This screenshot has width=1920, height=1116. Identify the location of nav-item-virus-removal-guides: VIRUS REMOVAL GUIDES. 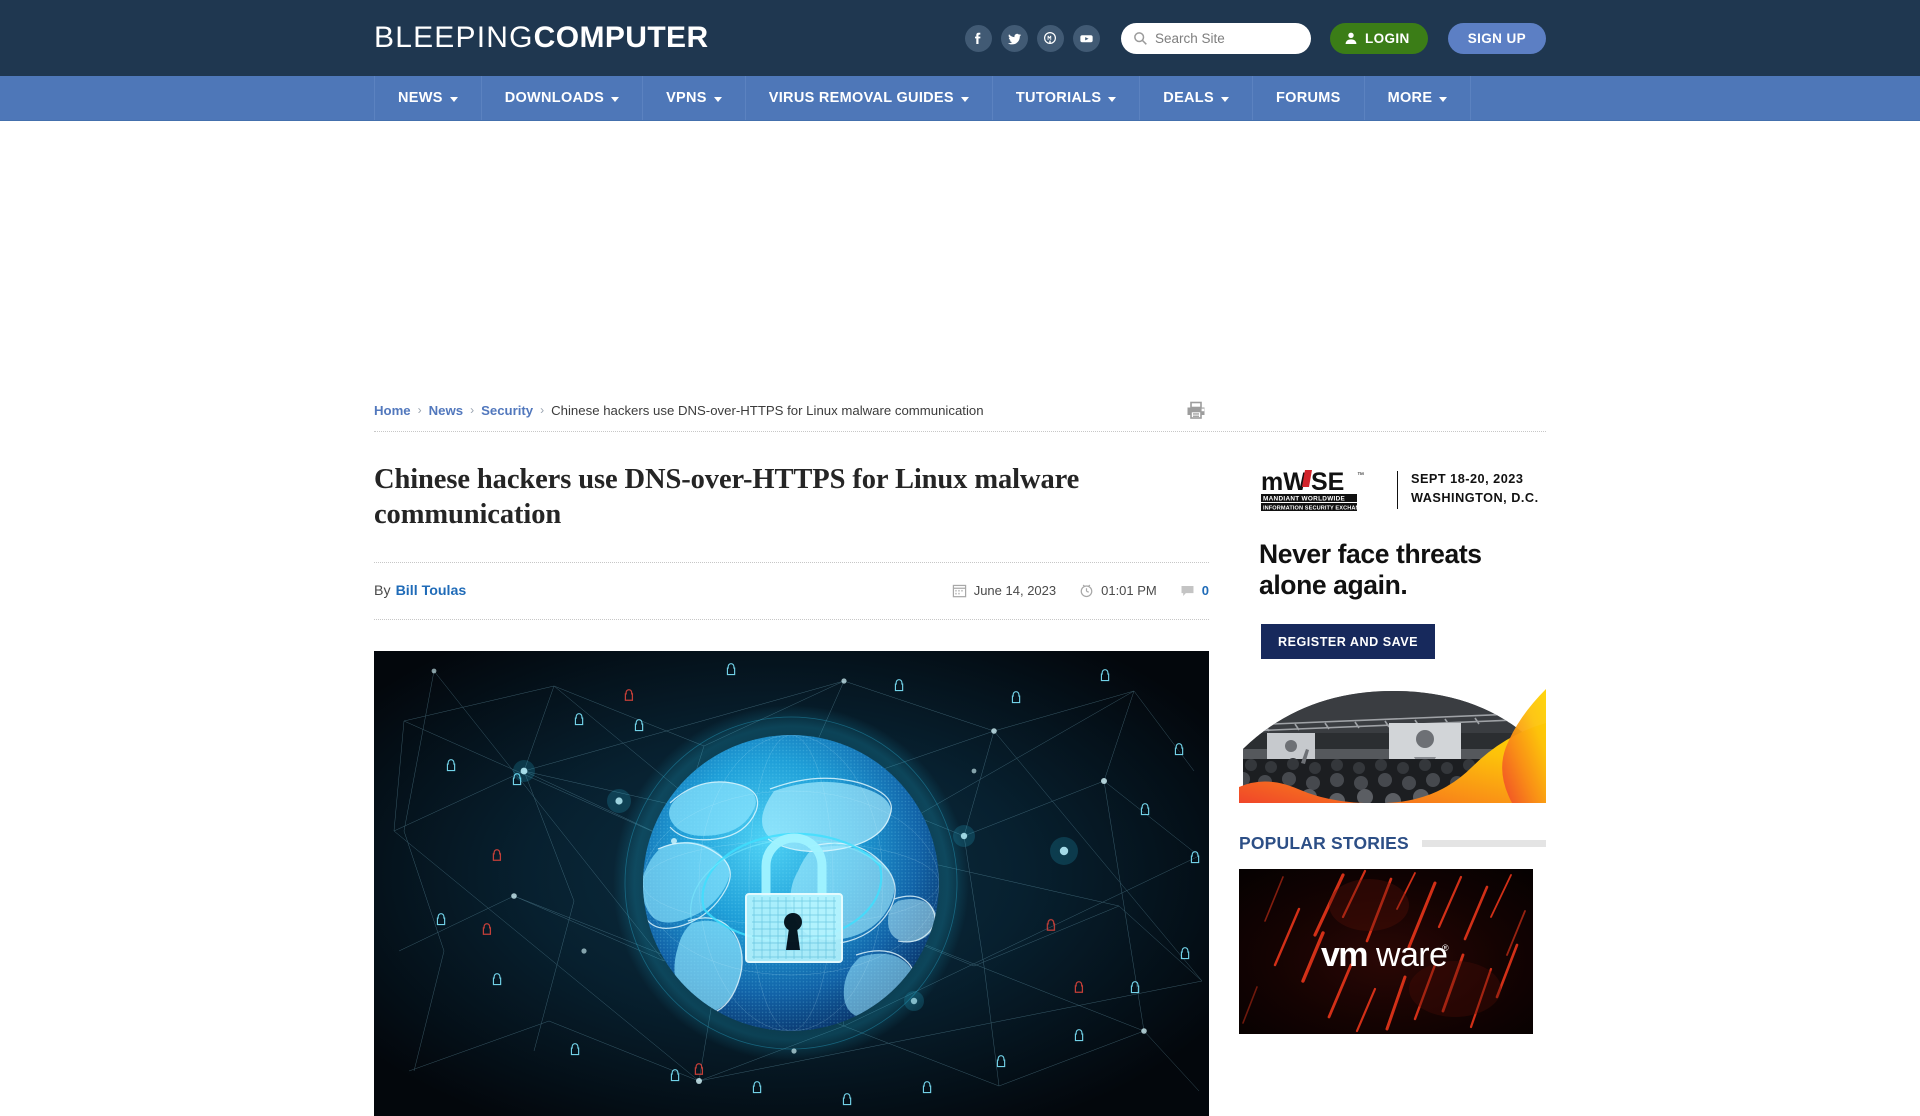
(869, 98).